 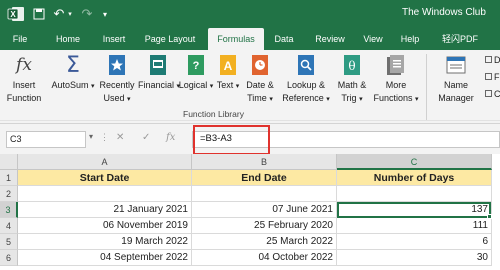 What do you see at coordinates (105, 242) in the screenshot?
I see `cell-a5: 19 March 2022` at bounding box center [105, 242].